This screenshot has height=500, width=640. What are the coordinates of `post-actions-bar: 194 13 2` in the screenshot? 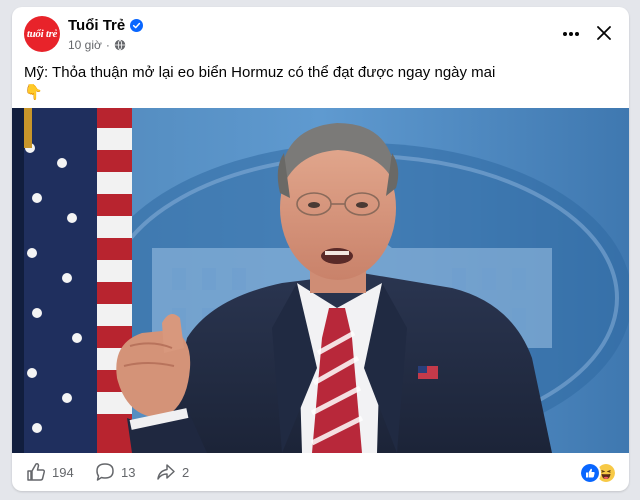 It's located at (320, 472).